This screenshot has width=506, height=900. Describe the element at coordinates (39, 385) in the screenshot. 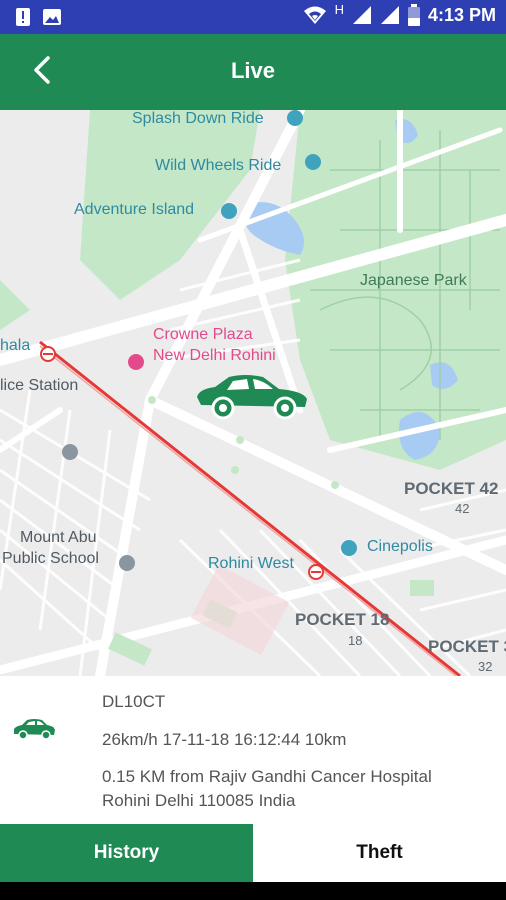

I see `map-label: lice Station` at that location.